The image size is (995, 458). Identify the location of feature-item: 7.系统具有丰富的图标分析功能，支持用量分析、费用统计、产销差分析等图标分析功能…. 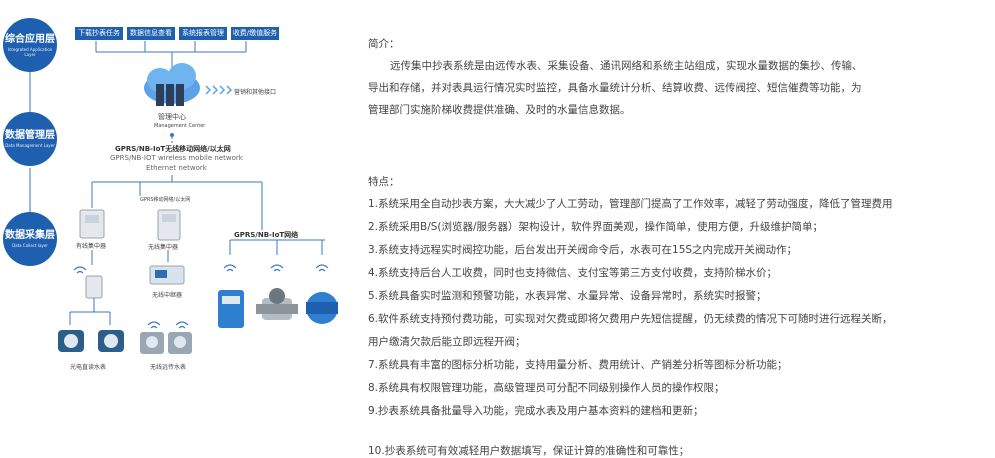
(578, 365).